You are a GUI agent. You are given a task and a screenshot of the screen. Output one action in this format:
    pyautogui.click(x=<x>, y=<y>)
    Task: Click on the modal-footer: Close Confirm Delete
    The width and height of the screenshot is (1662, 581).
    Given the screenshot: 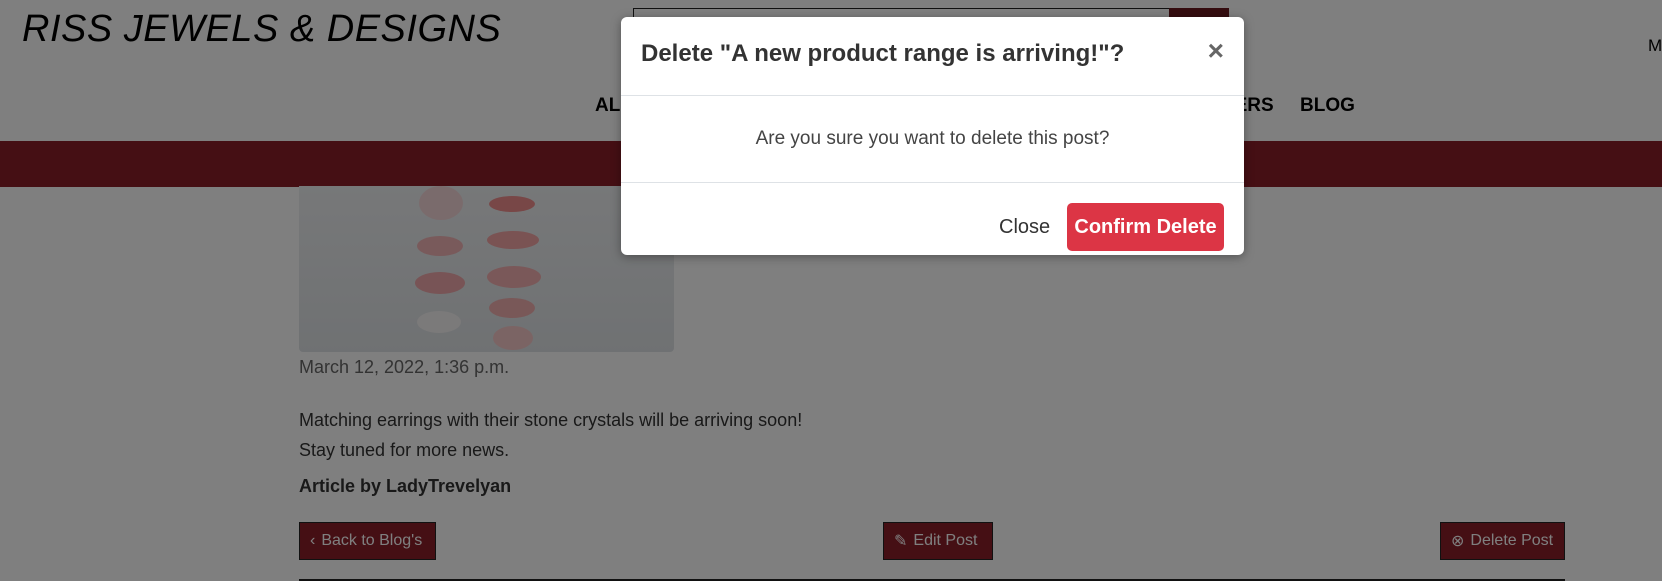 What is the action you would take?
    pyautogui.click(x=932, y=219)
    